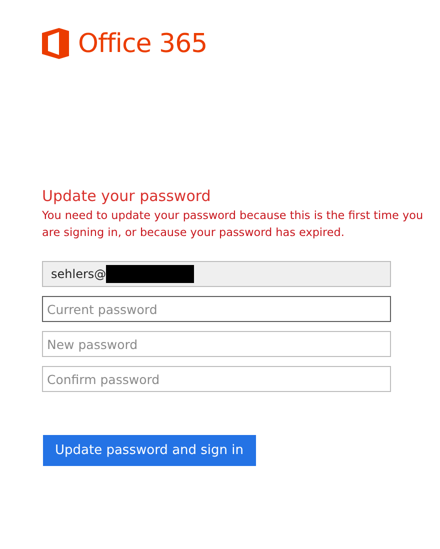 This screenshot has width=440, height=549. What do you see at coordinates (149, 450) in the screenshot?
I see `update-password-button: Update password and sign in` at bounding box center [149, 450].